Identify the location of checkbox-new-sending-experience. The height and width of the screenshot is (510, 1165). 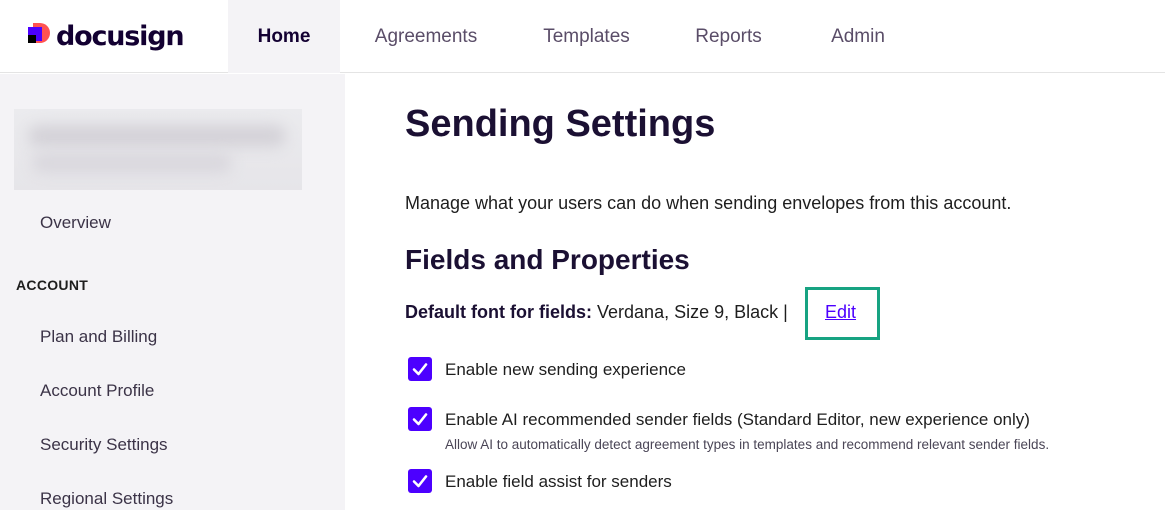
(420, 369).